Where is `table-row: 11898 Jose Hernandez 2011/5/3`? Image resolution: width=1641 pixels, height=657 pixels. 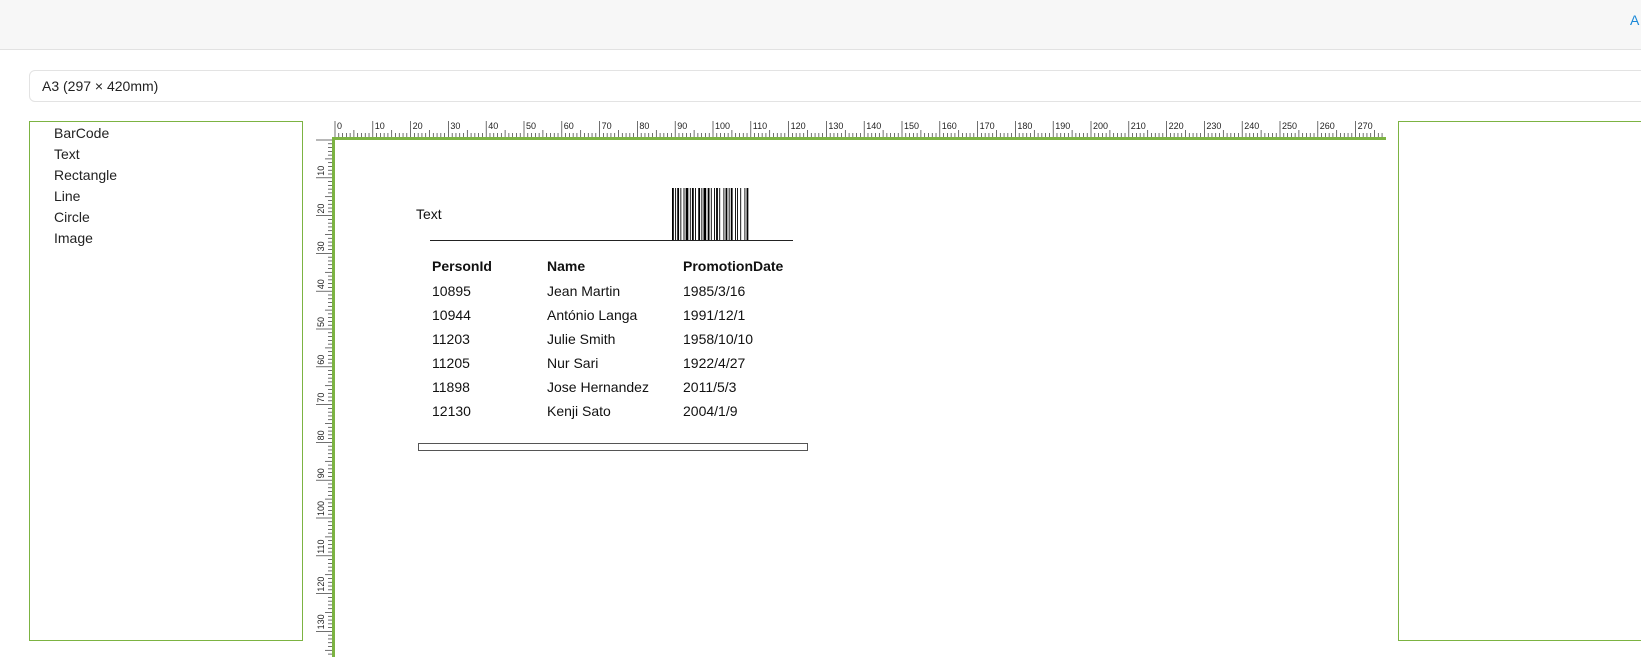
table-row: 11898 Jose Hernandez 2011/5/3 is located at coordinates (616, 387).